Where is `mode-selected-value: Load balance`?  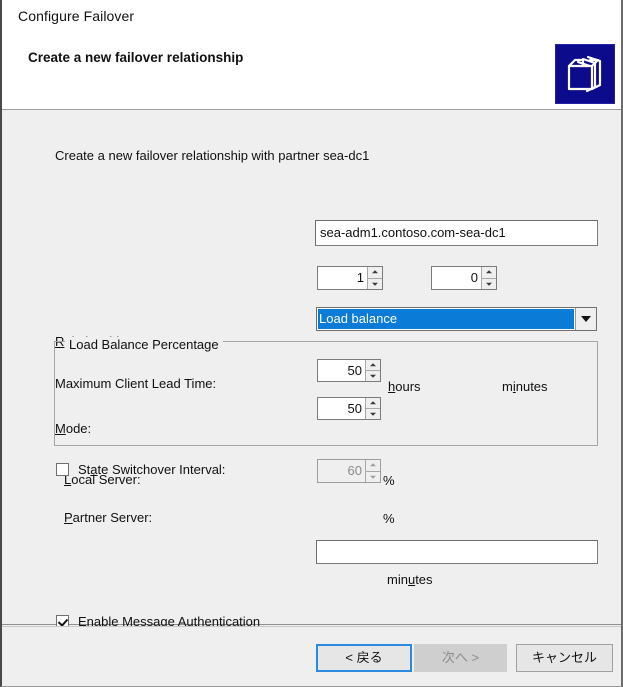
mode-selected-value: Load balance is located at coordinates (446, 319).